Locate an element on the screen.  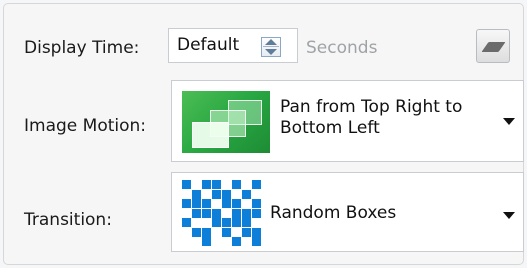
clear-button is located at coordinates (493, 46).